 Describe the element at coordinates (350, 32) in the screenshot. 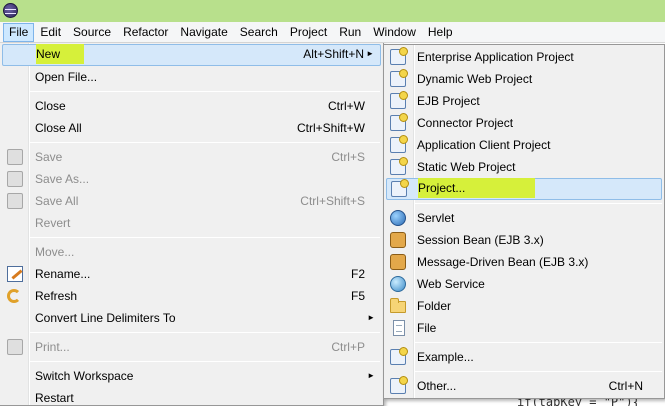

I see `menu-run: Run` at that location.